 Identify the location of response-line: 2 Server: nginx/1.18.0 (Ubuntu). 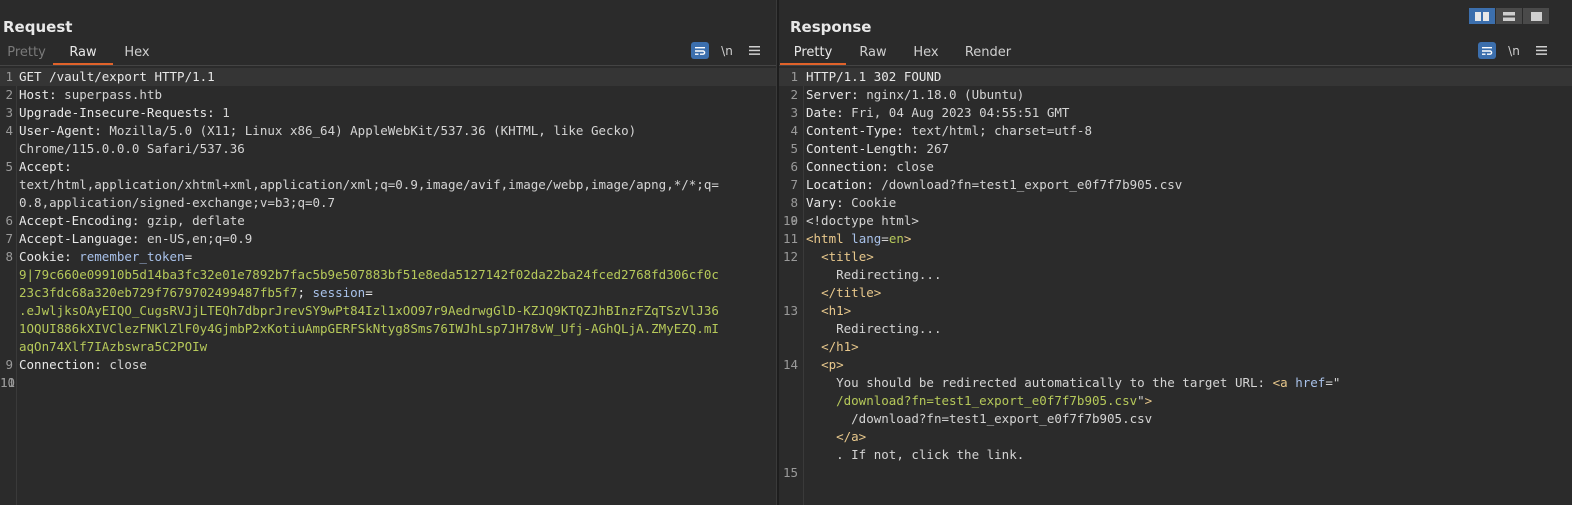
(907, 94).